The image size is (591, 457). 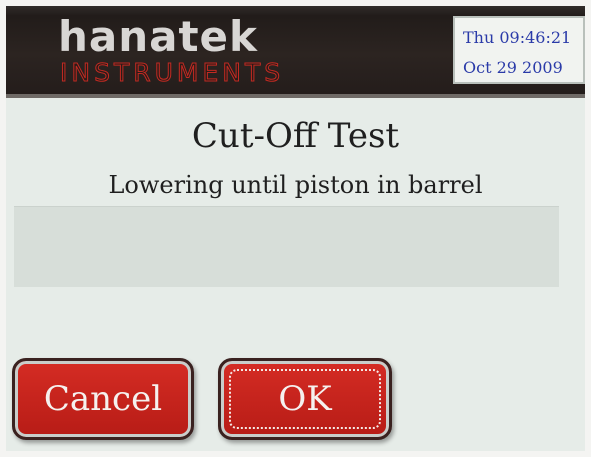 I want to click on ok-button: OK, so click(x=305, y=399).